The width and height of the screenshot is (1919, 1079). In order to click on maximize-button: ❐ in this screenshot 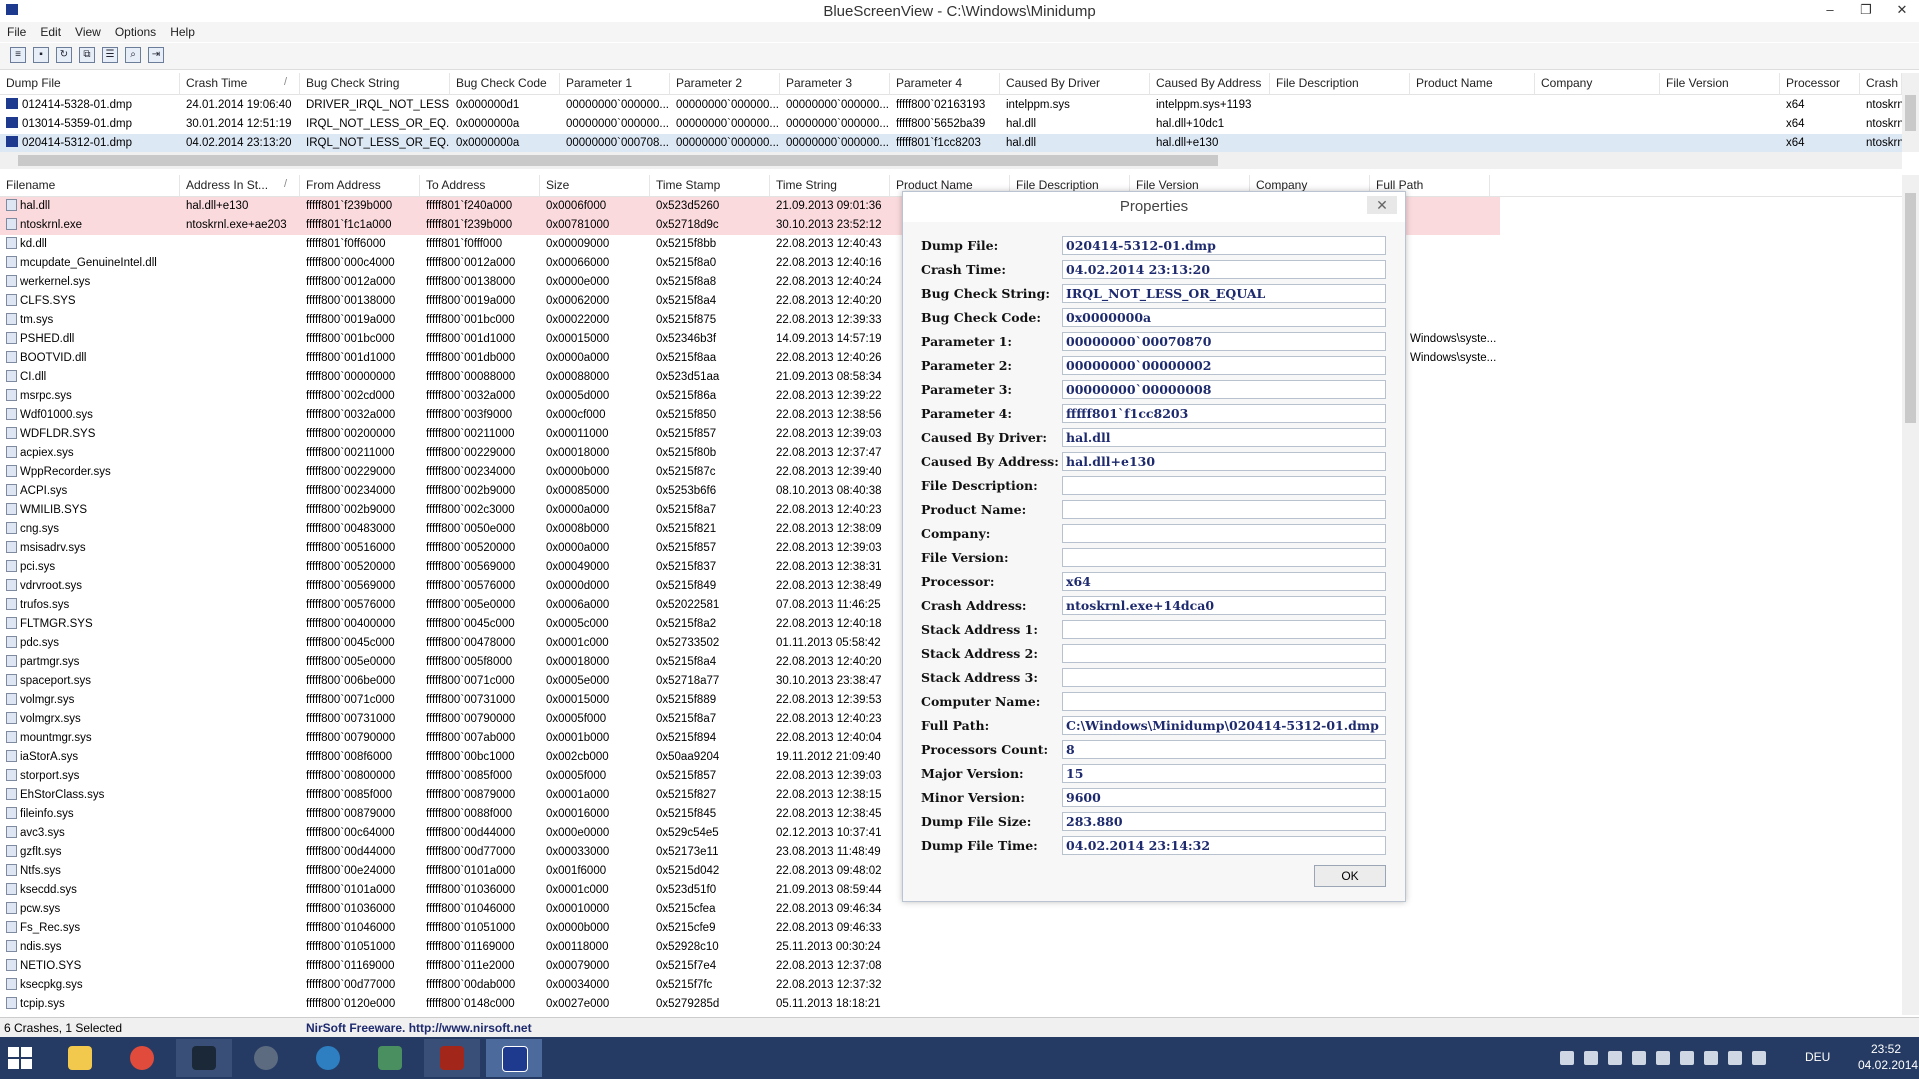, I will do `click(1866, 10)`.